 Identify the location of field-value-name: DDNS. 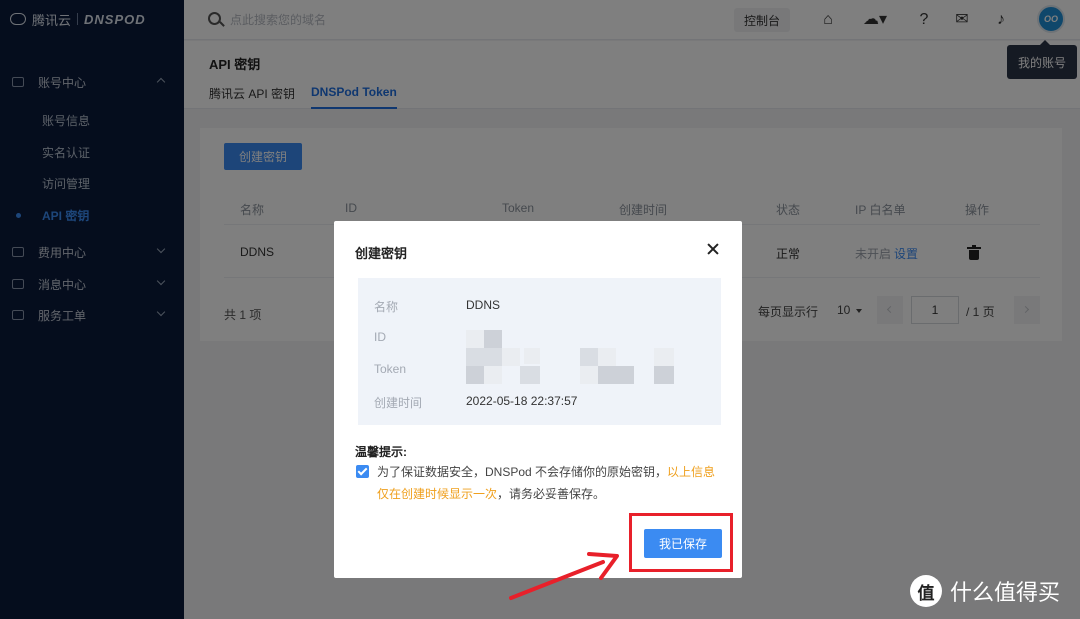
(483, 305).